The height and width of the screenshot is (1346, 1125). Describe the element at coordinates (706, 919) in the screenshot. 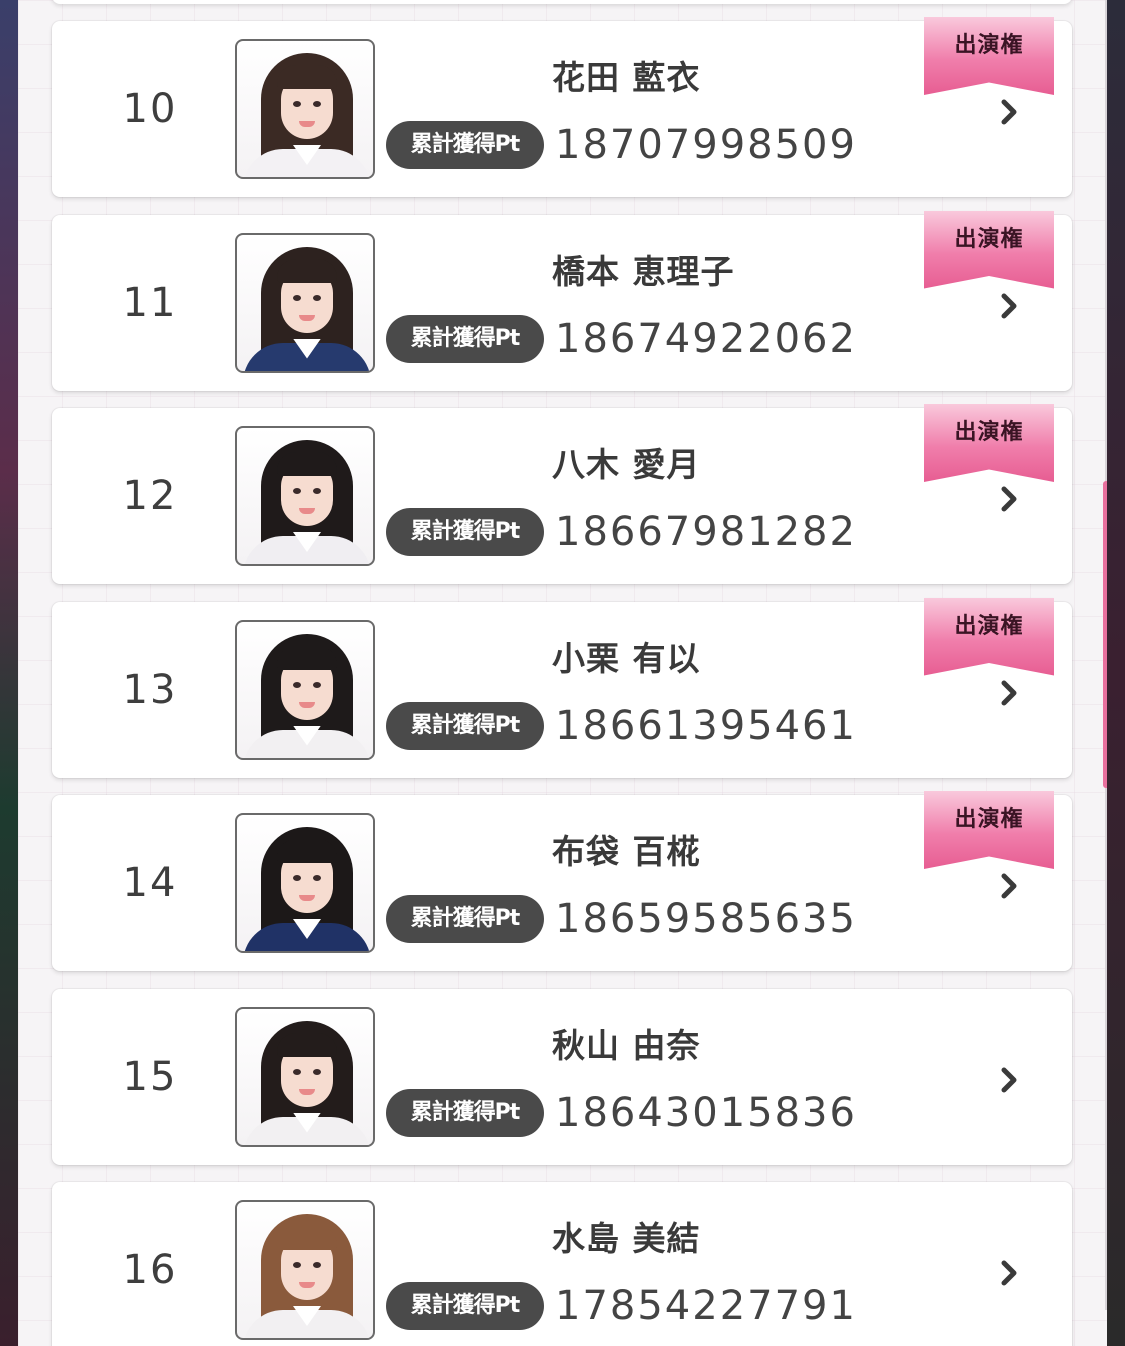

I see `points-value: 18659585635` at that location.